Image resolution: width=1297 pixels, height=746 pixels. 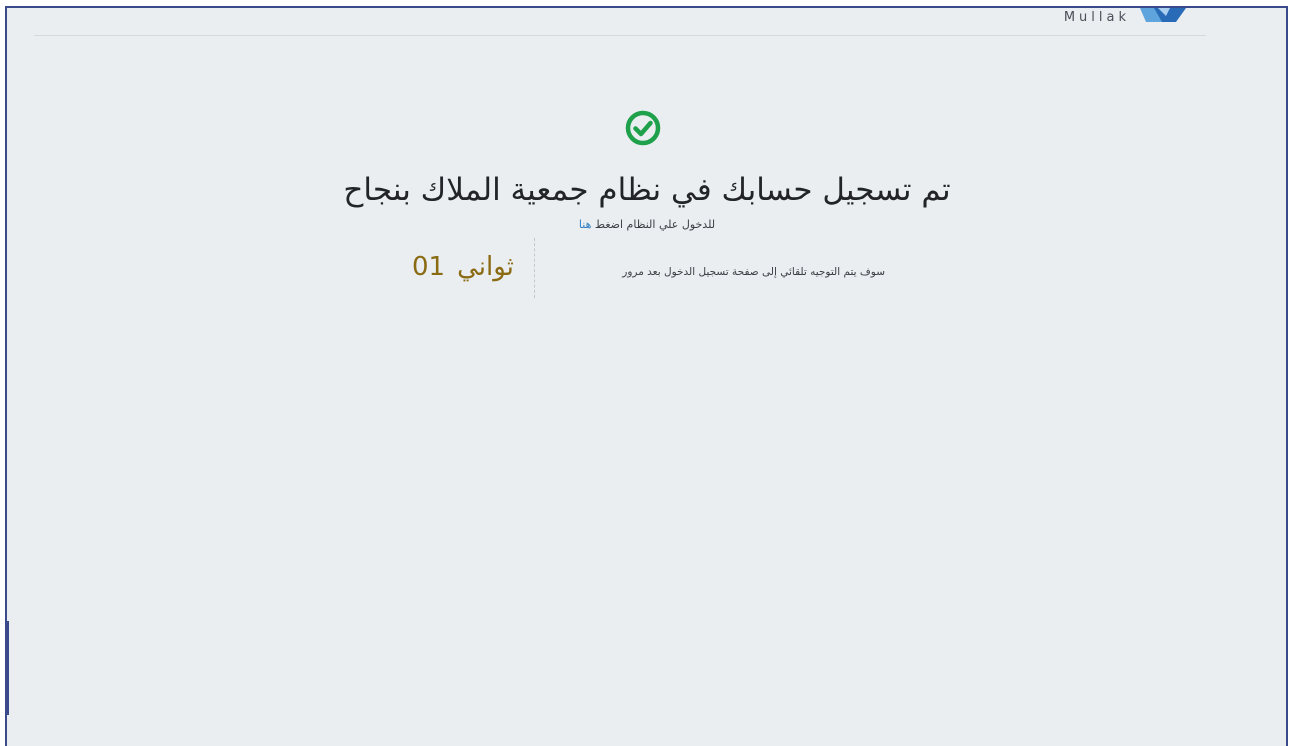 I want to click on countdown-unit: ثواني, so click(x=485, y=267).